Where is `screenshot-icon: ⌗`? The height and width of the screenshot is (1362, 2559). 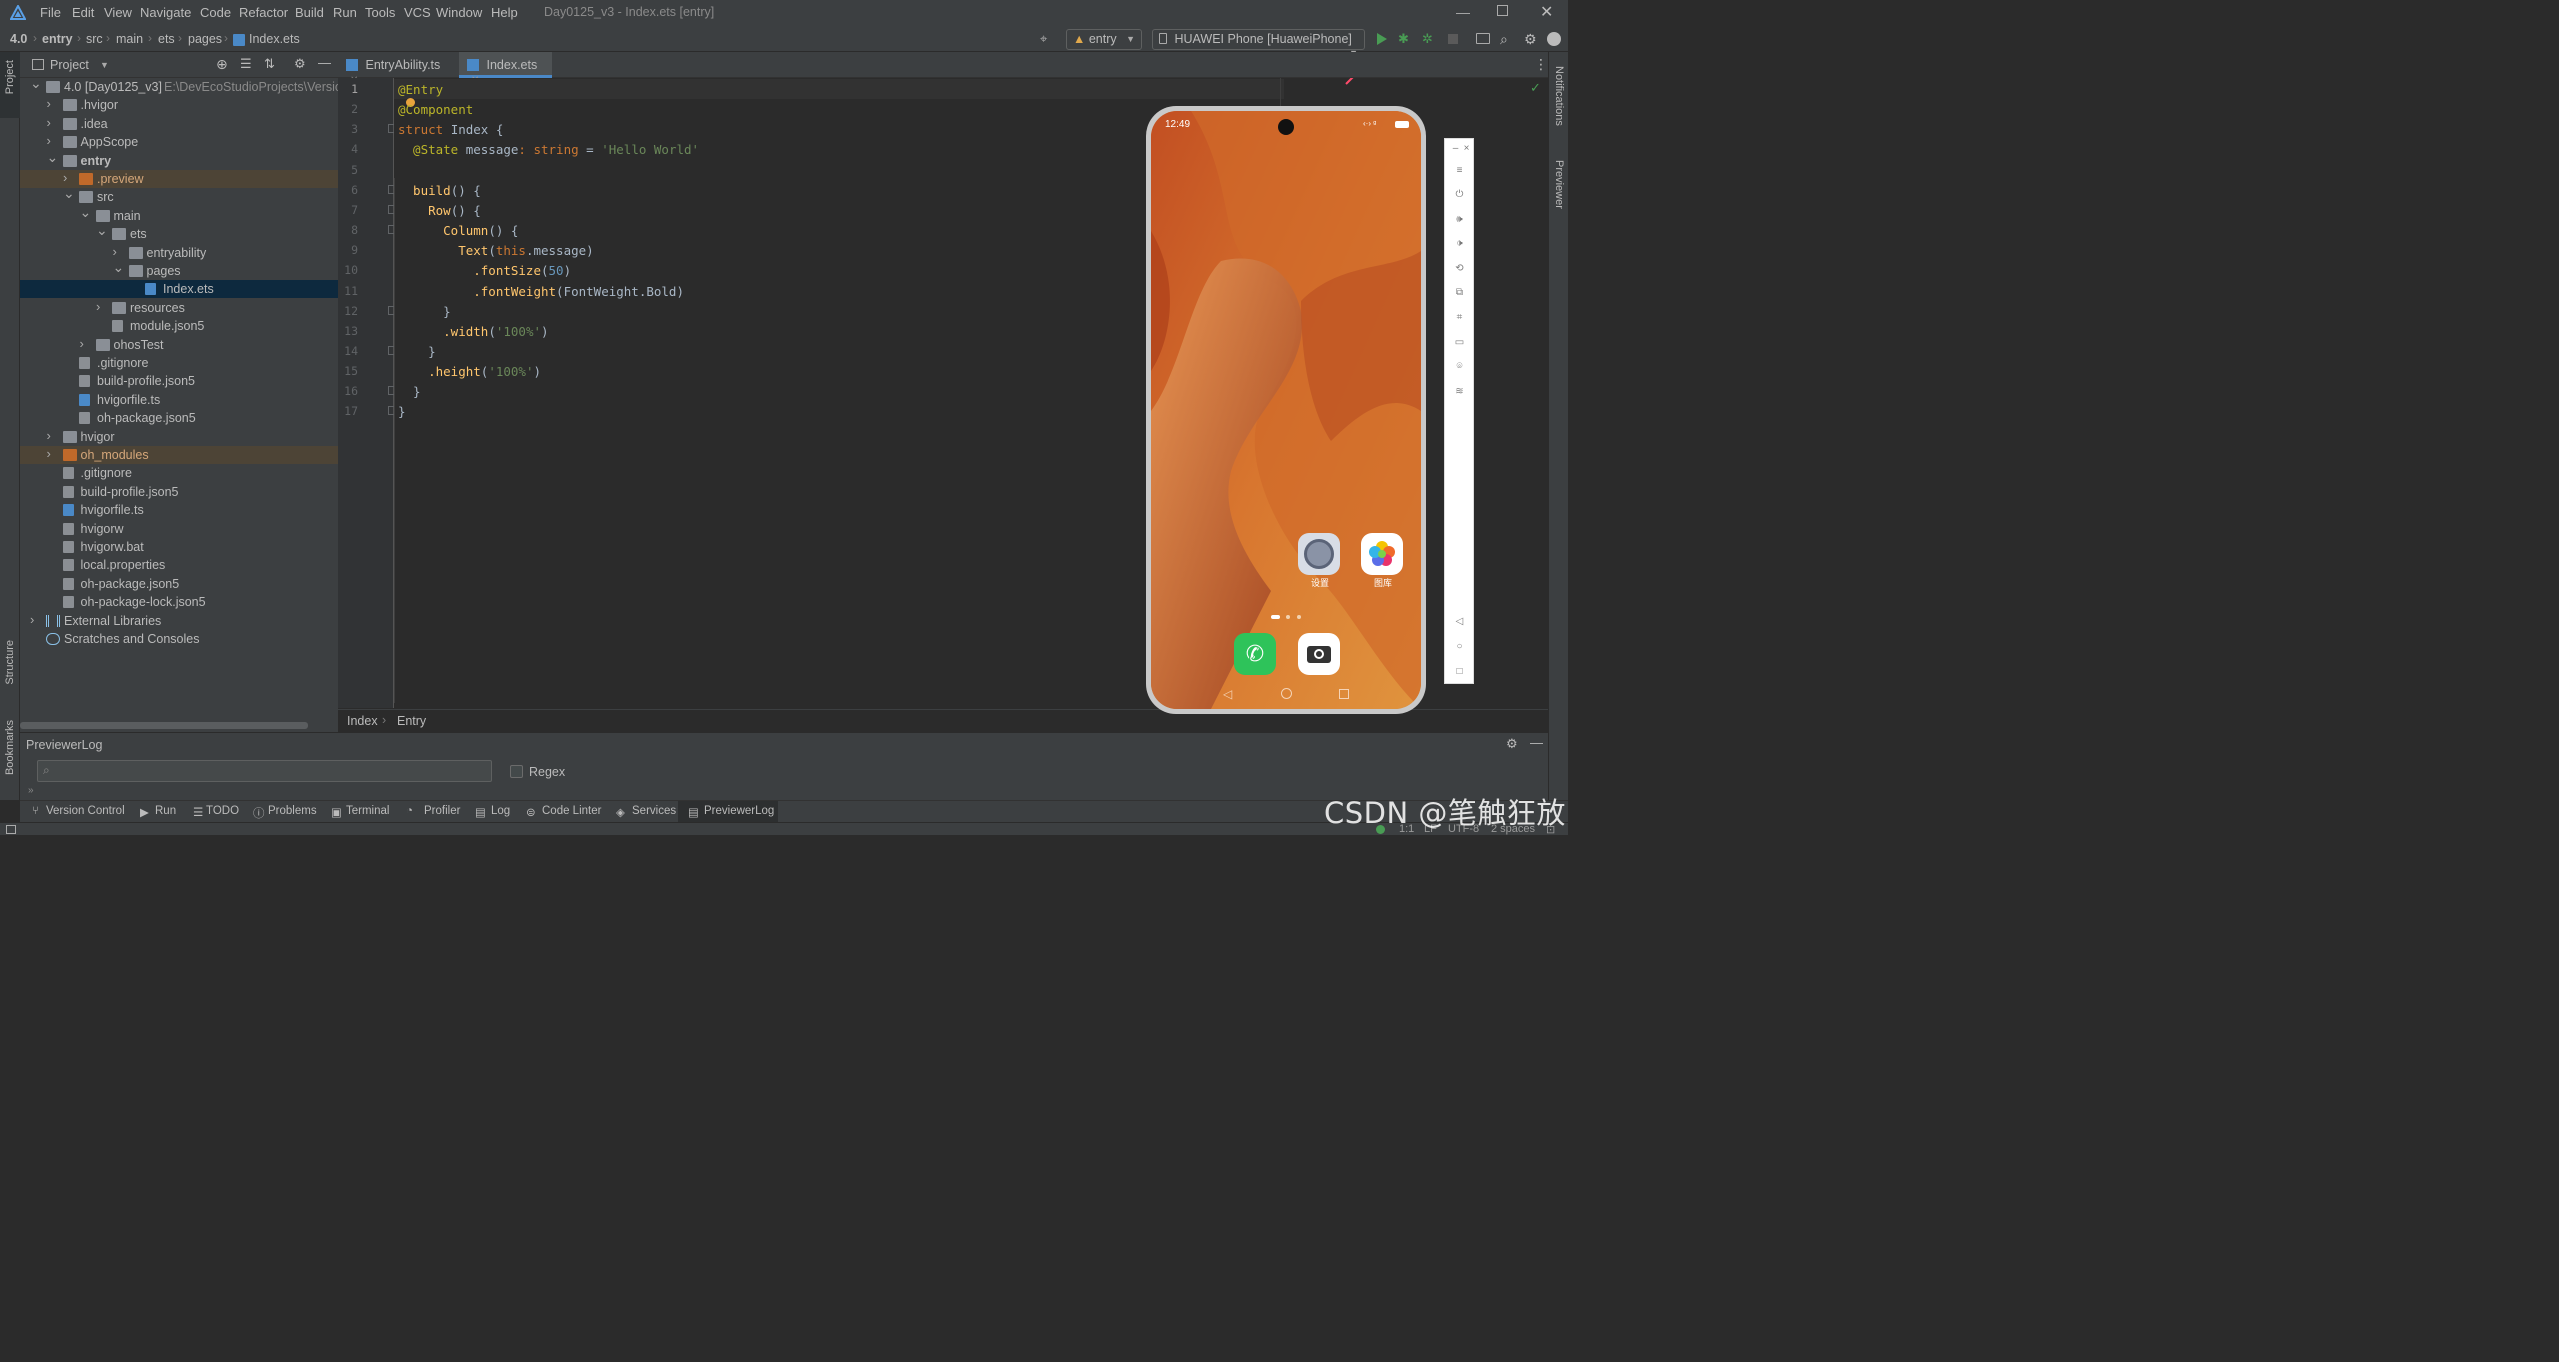
screenshot-icon: ⌗ is located at coordinates (1459, 317).